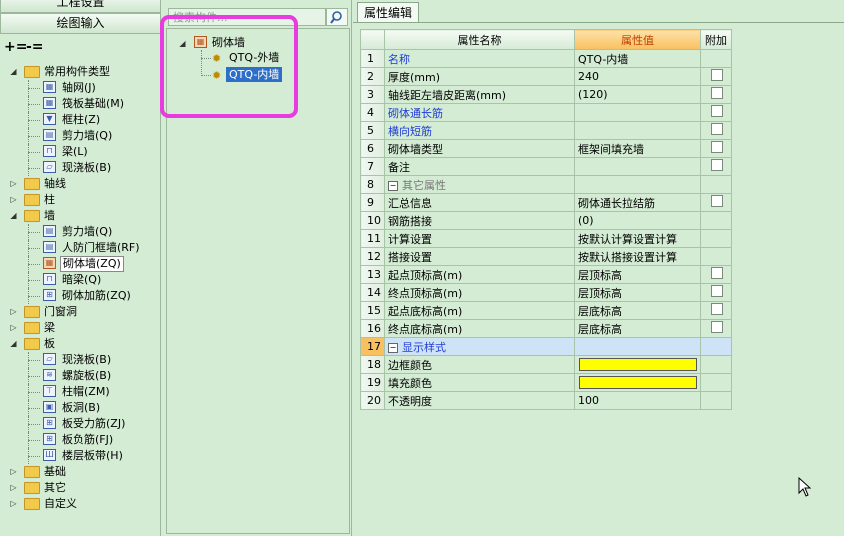 Image resolution: width=844 pixels, height=536 pixels. What do you see at coordinates (479, 184) in the screenshot?
I see `property-name-cell: − 其它属性` at bounding box center [479, 184].